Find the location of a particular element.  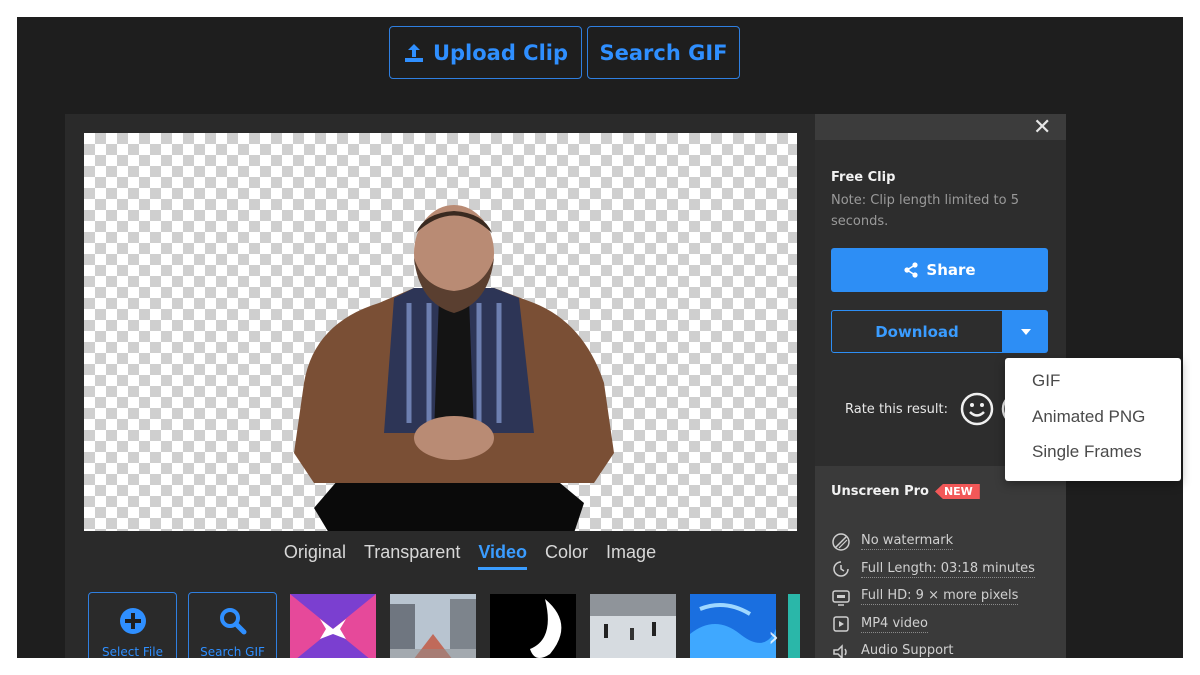

upload-clip-button: Upload Clip is located at coordinates (485, 52).